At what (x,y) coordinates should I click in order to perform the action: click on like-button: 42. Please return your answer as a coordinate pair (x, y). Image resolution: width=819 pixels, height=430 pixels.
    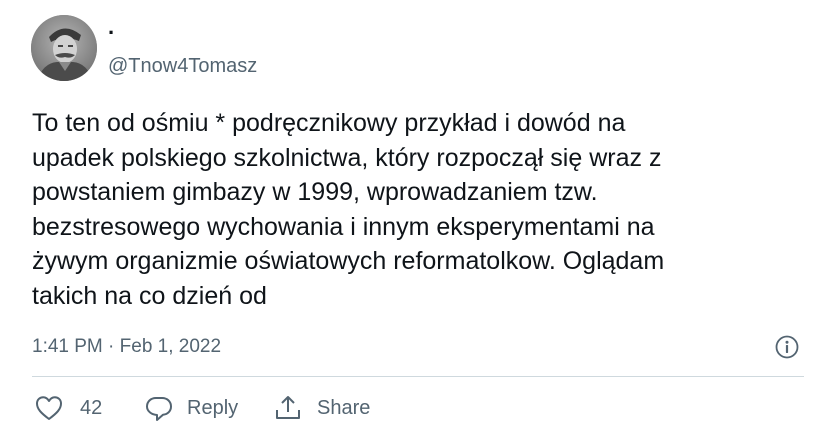
    Looking at the image, I should click on (68, 408).